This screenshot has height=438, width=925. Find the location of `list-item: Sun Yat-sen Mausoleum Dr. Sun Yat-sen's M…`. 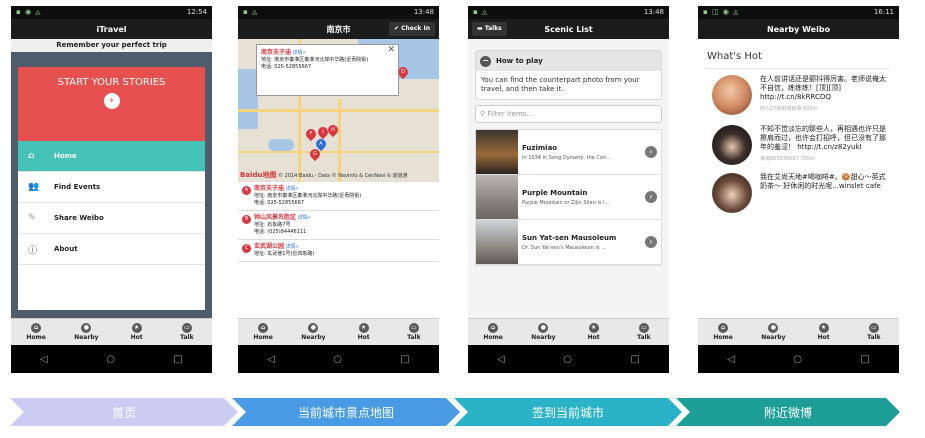

list-item: Sun Yat-sen Mausoleum Dr. Sun Yat-sen's M… is located at coordinates (568, 242).